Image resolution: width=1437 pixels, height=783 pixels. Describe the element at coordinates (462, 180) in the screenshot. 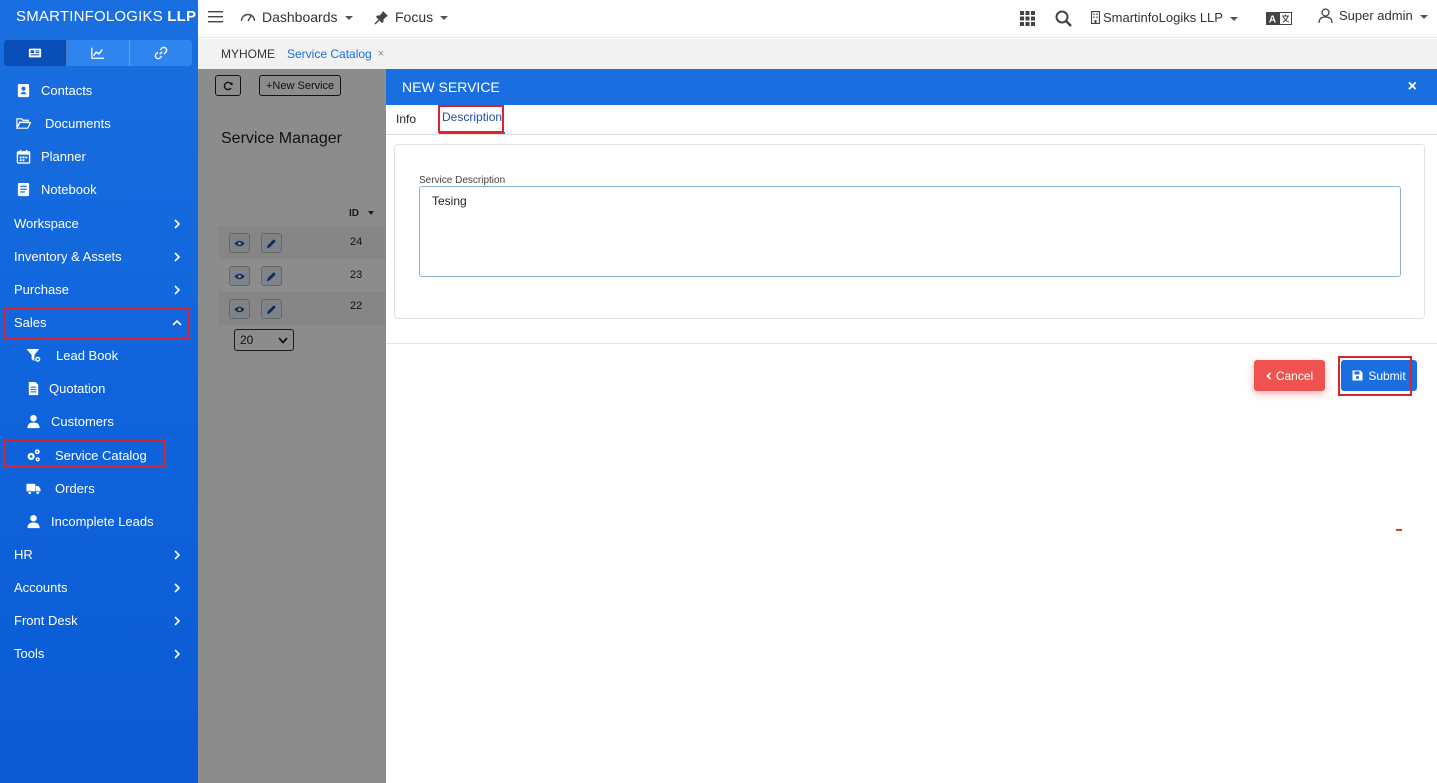

I see `service-description-label: Service Description` at that location.